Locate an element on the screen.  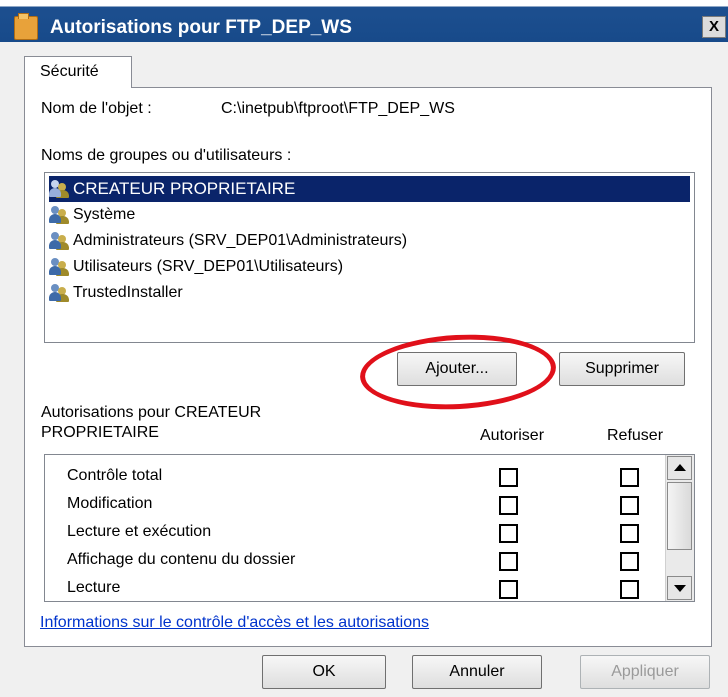
permission-name: Modification is located at coordinates (110, 503).